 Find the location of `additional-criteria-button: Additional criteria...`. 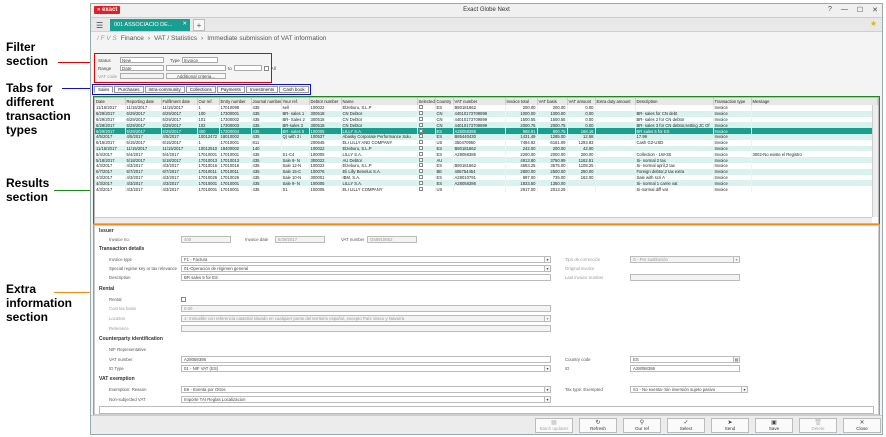

additional-criteria-button: Additional criteria... is located at coordinates (196, 76).